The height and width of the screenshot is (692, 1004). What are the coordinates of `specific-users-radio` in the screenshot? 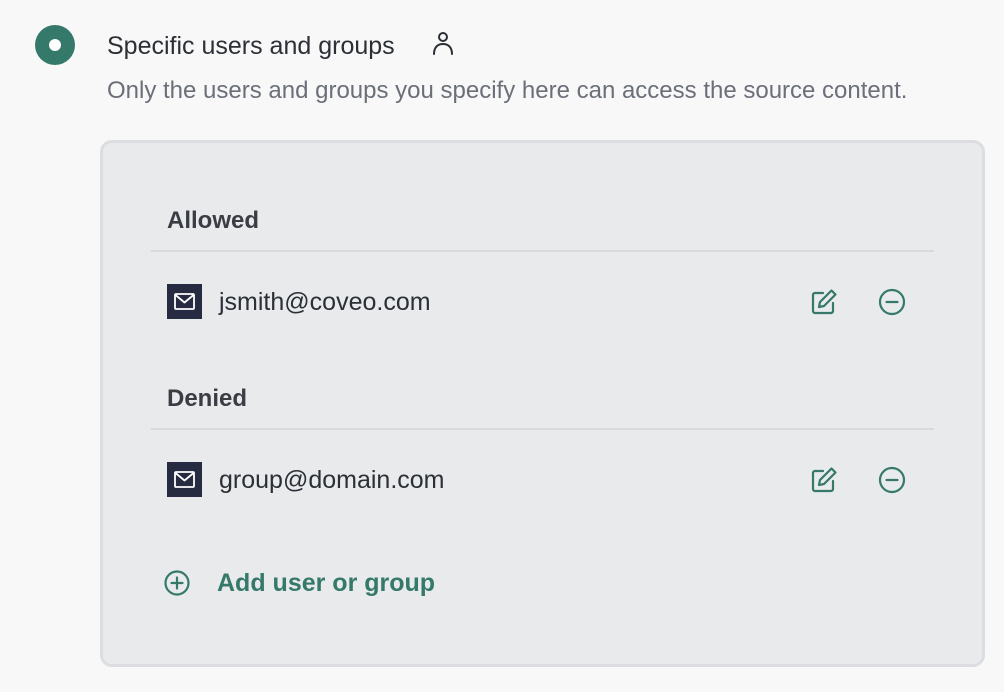 It's located at (55, 45).